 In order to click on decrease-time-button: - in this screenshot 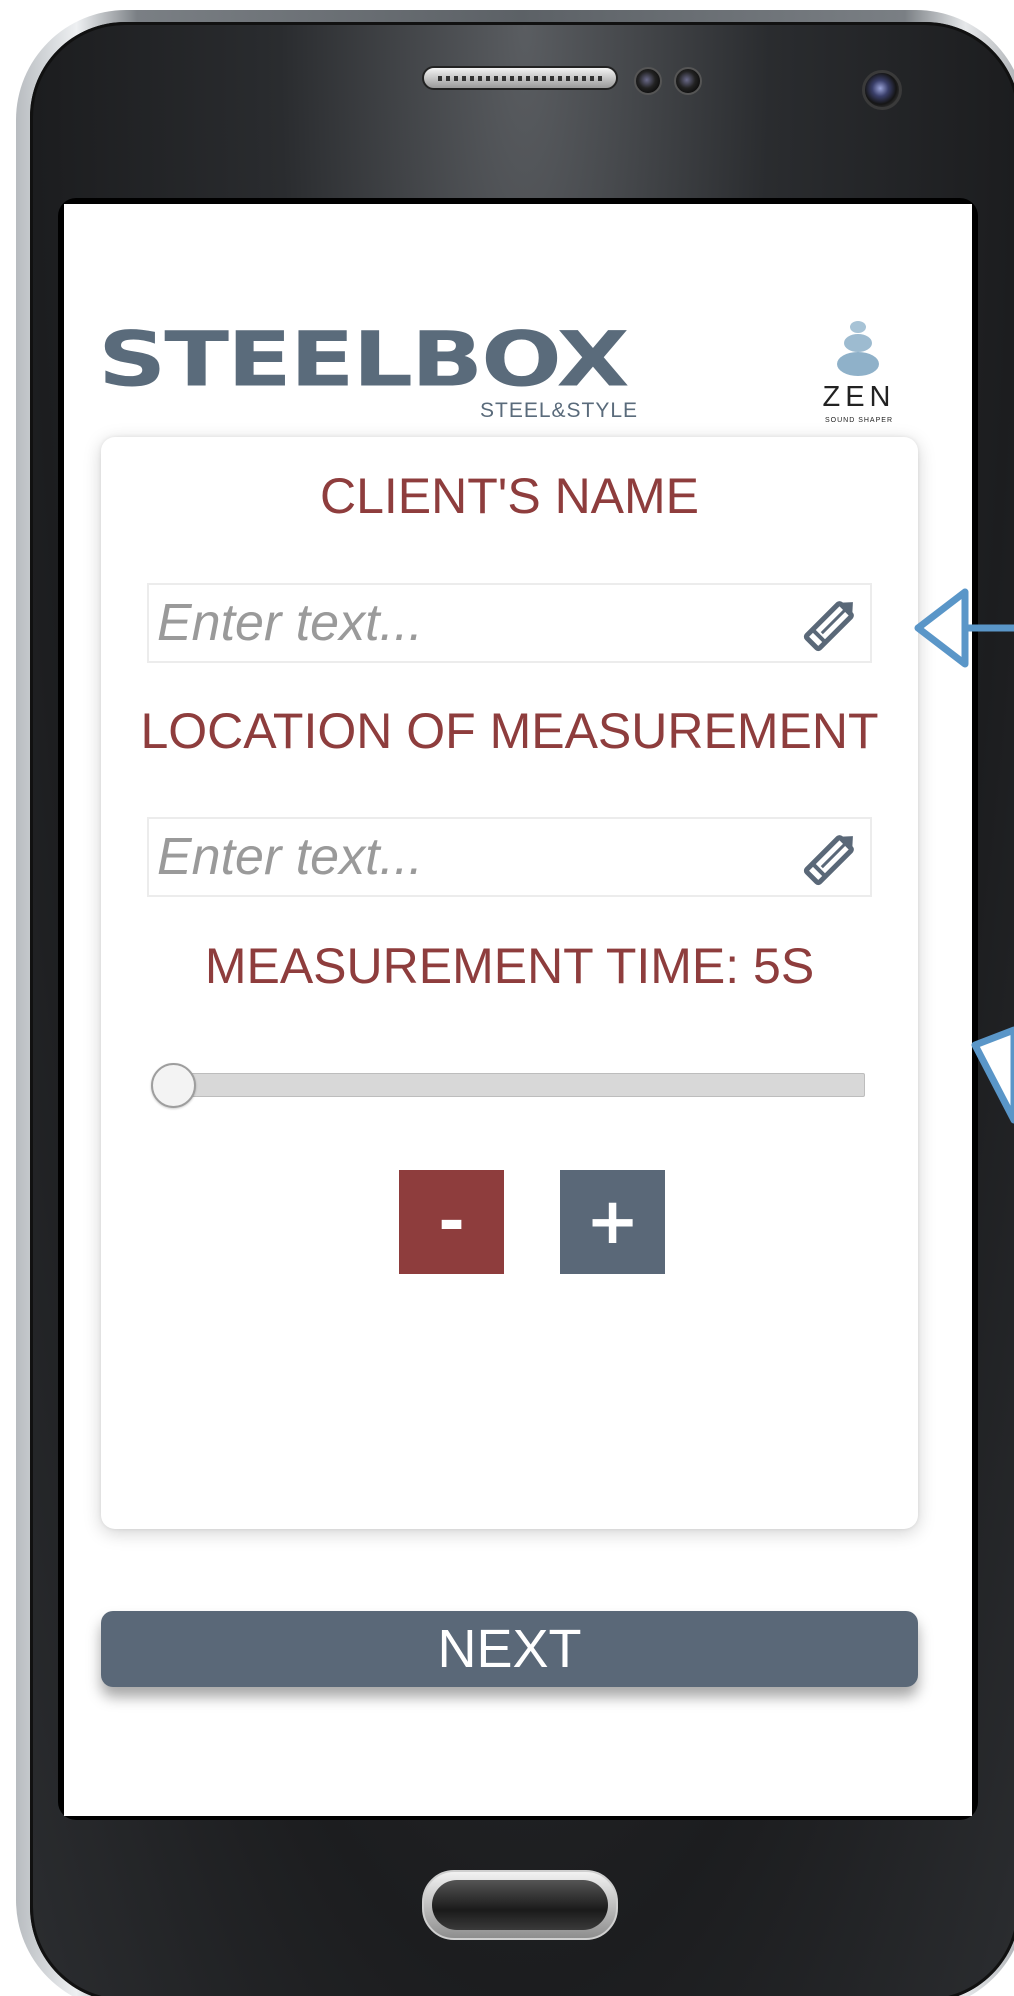, I will do `click(451, 1222)`.